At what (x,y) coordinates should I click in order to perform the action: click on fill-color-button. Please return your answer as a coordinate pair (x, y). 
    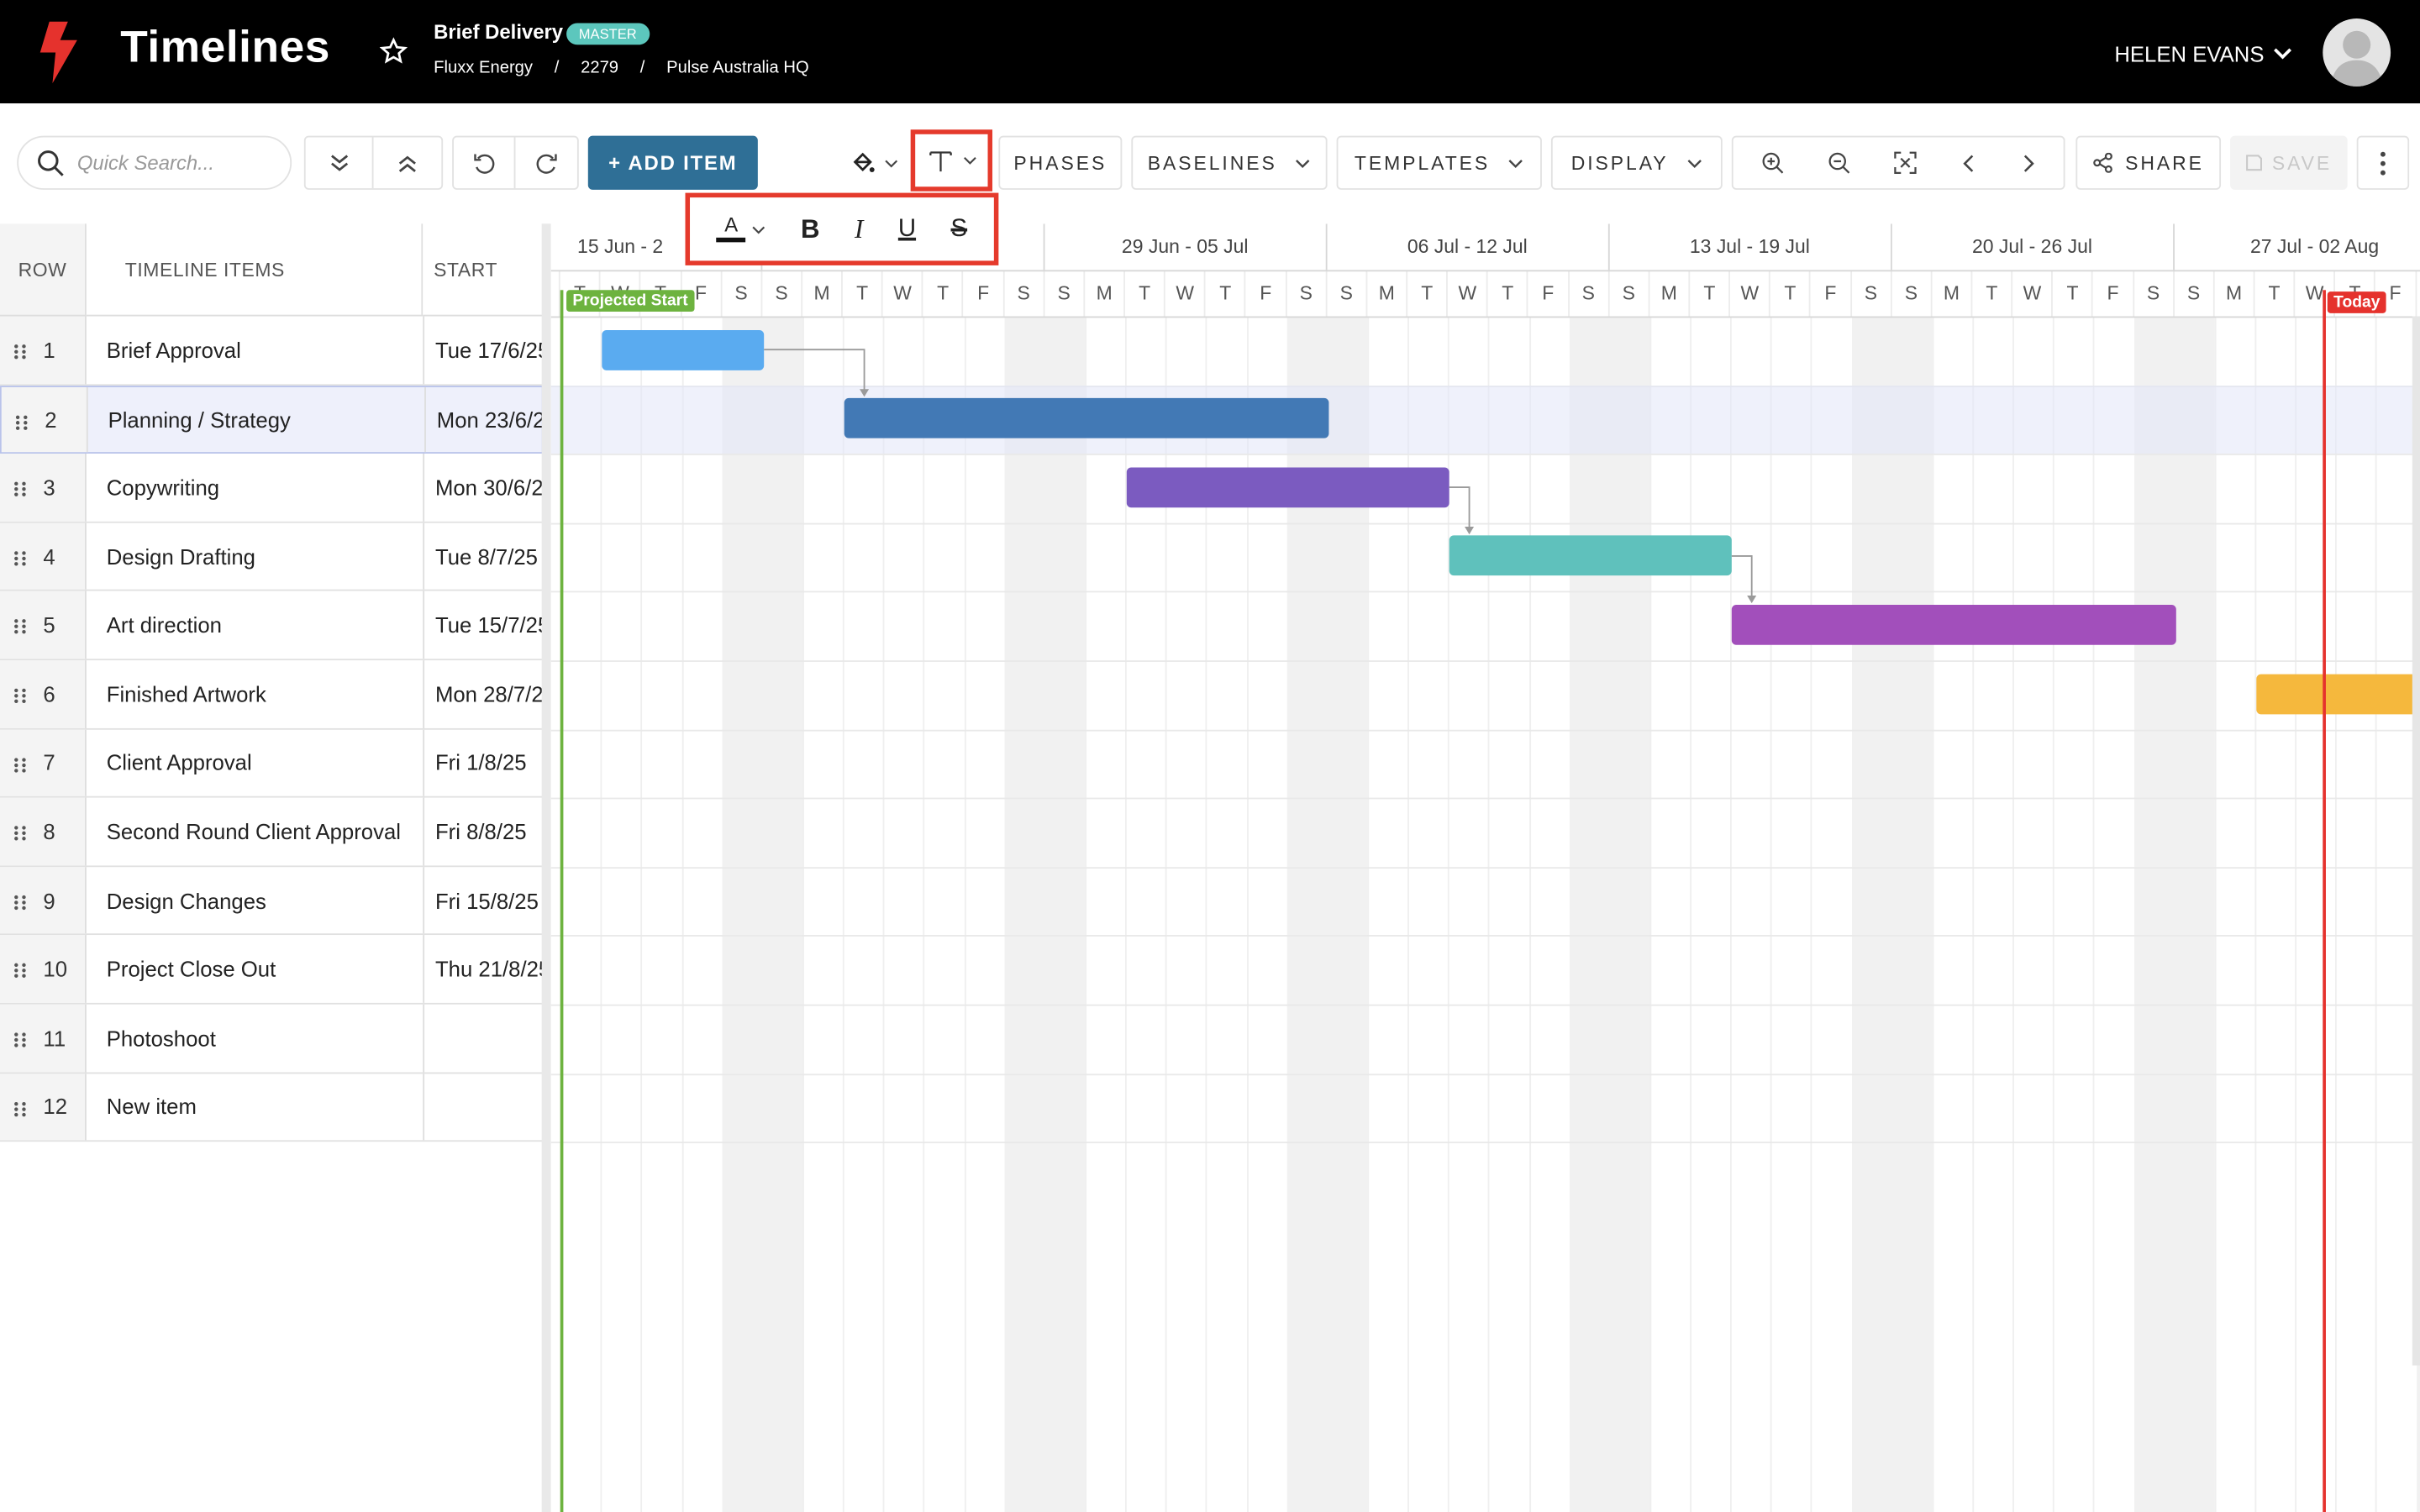
    Looking at the image, I should click on (873, 163).